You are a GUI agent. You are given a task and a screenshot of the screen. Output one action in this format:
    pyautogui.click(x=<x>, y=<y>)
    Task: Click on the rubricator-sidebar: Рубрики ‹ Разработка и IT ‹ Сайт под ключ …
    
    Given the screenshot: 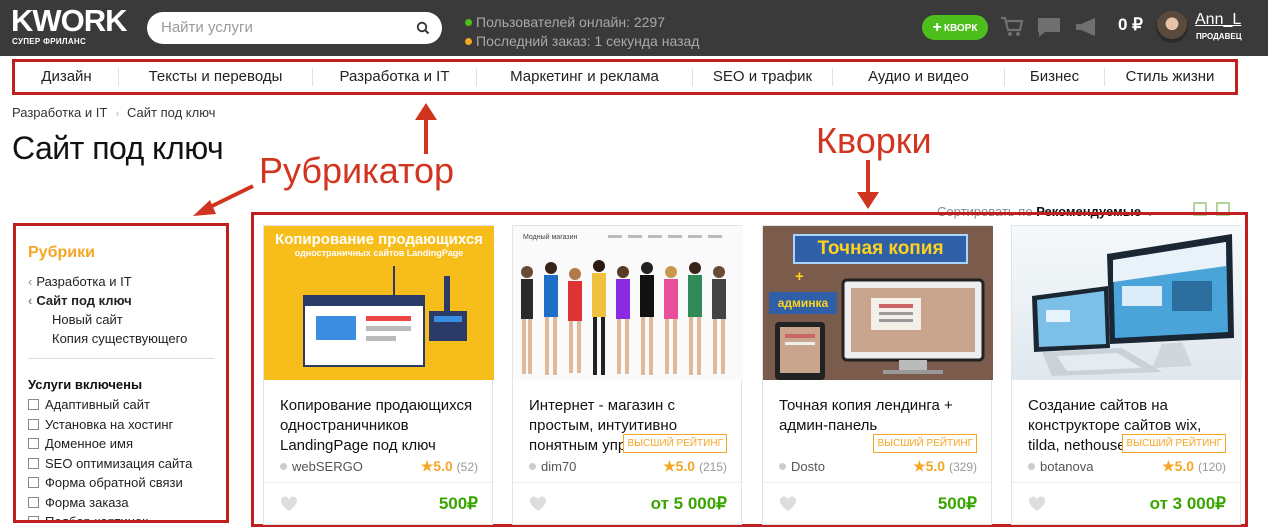 What is the action you would take?
    pyautogui.click(x=121, y=373)
    